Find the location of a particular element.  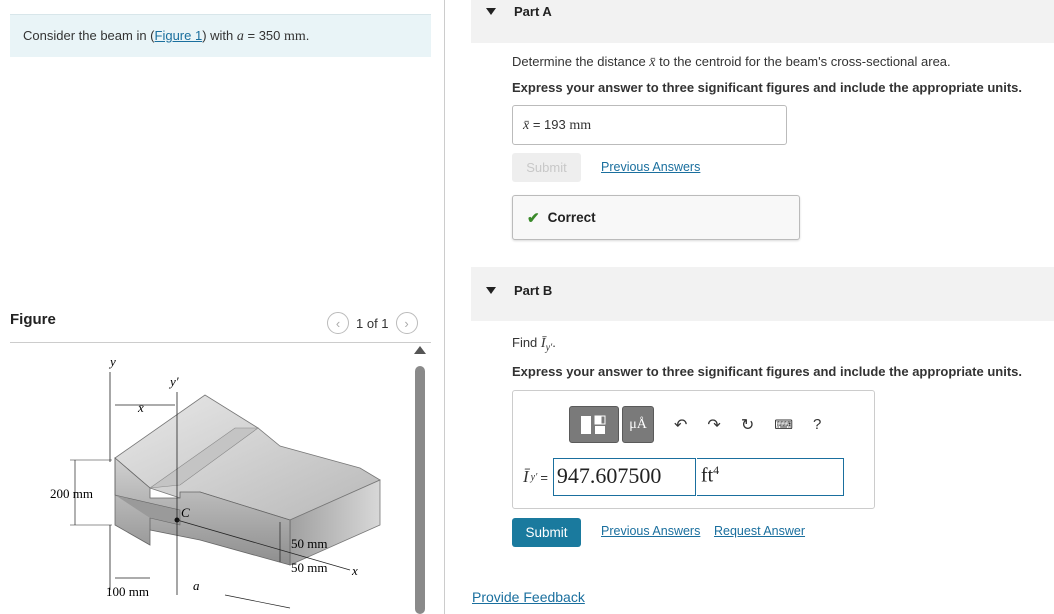

scrollbar-thumb is located at coordinates (420, 490).